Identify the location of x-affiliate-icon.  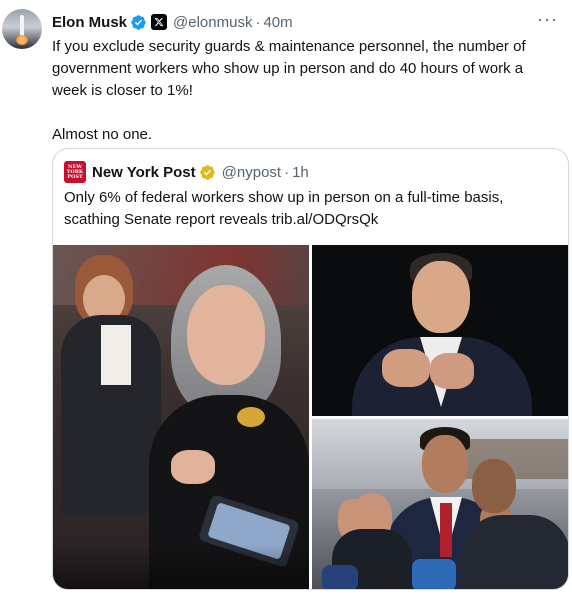
(159, 22).